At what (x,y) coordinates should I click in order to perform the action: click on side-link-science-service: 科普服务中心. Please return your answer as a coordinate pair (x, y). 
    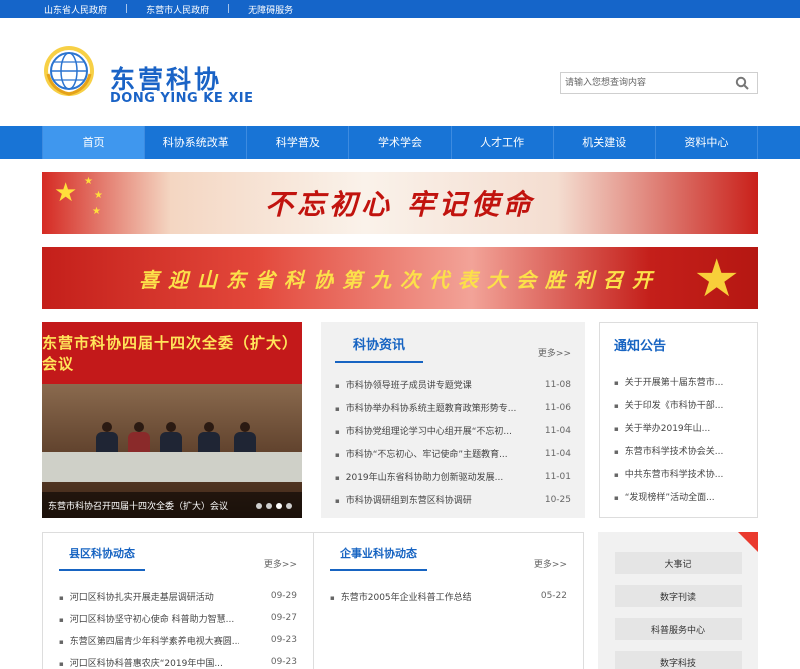
    Looking at the image, I should click on (678, 629).